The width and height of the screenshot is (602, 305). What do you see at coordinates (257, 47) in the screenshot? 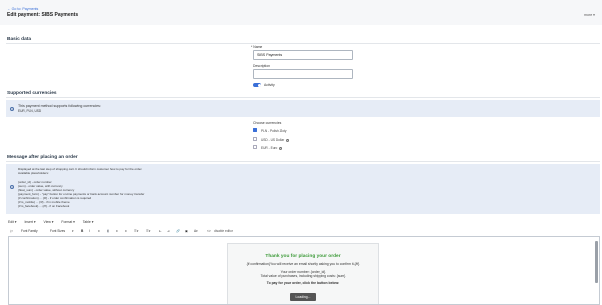
I see `name-label: * Name` at bounding box center [257, 47].